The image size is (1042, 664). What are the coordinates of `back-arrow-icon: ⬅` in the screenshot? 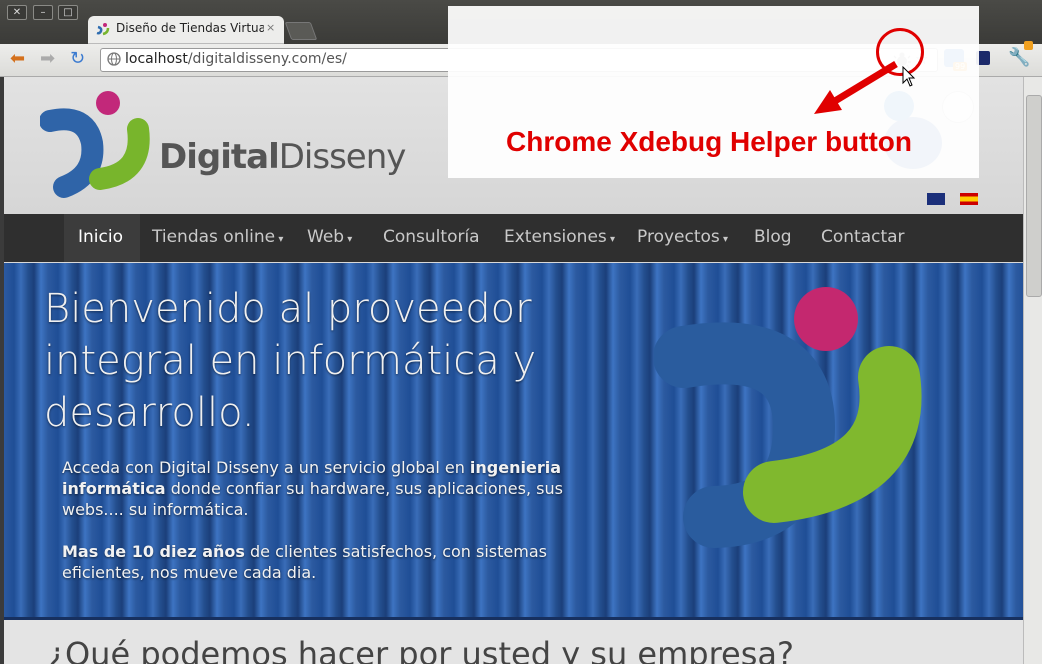 It's located at (17, 59).